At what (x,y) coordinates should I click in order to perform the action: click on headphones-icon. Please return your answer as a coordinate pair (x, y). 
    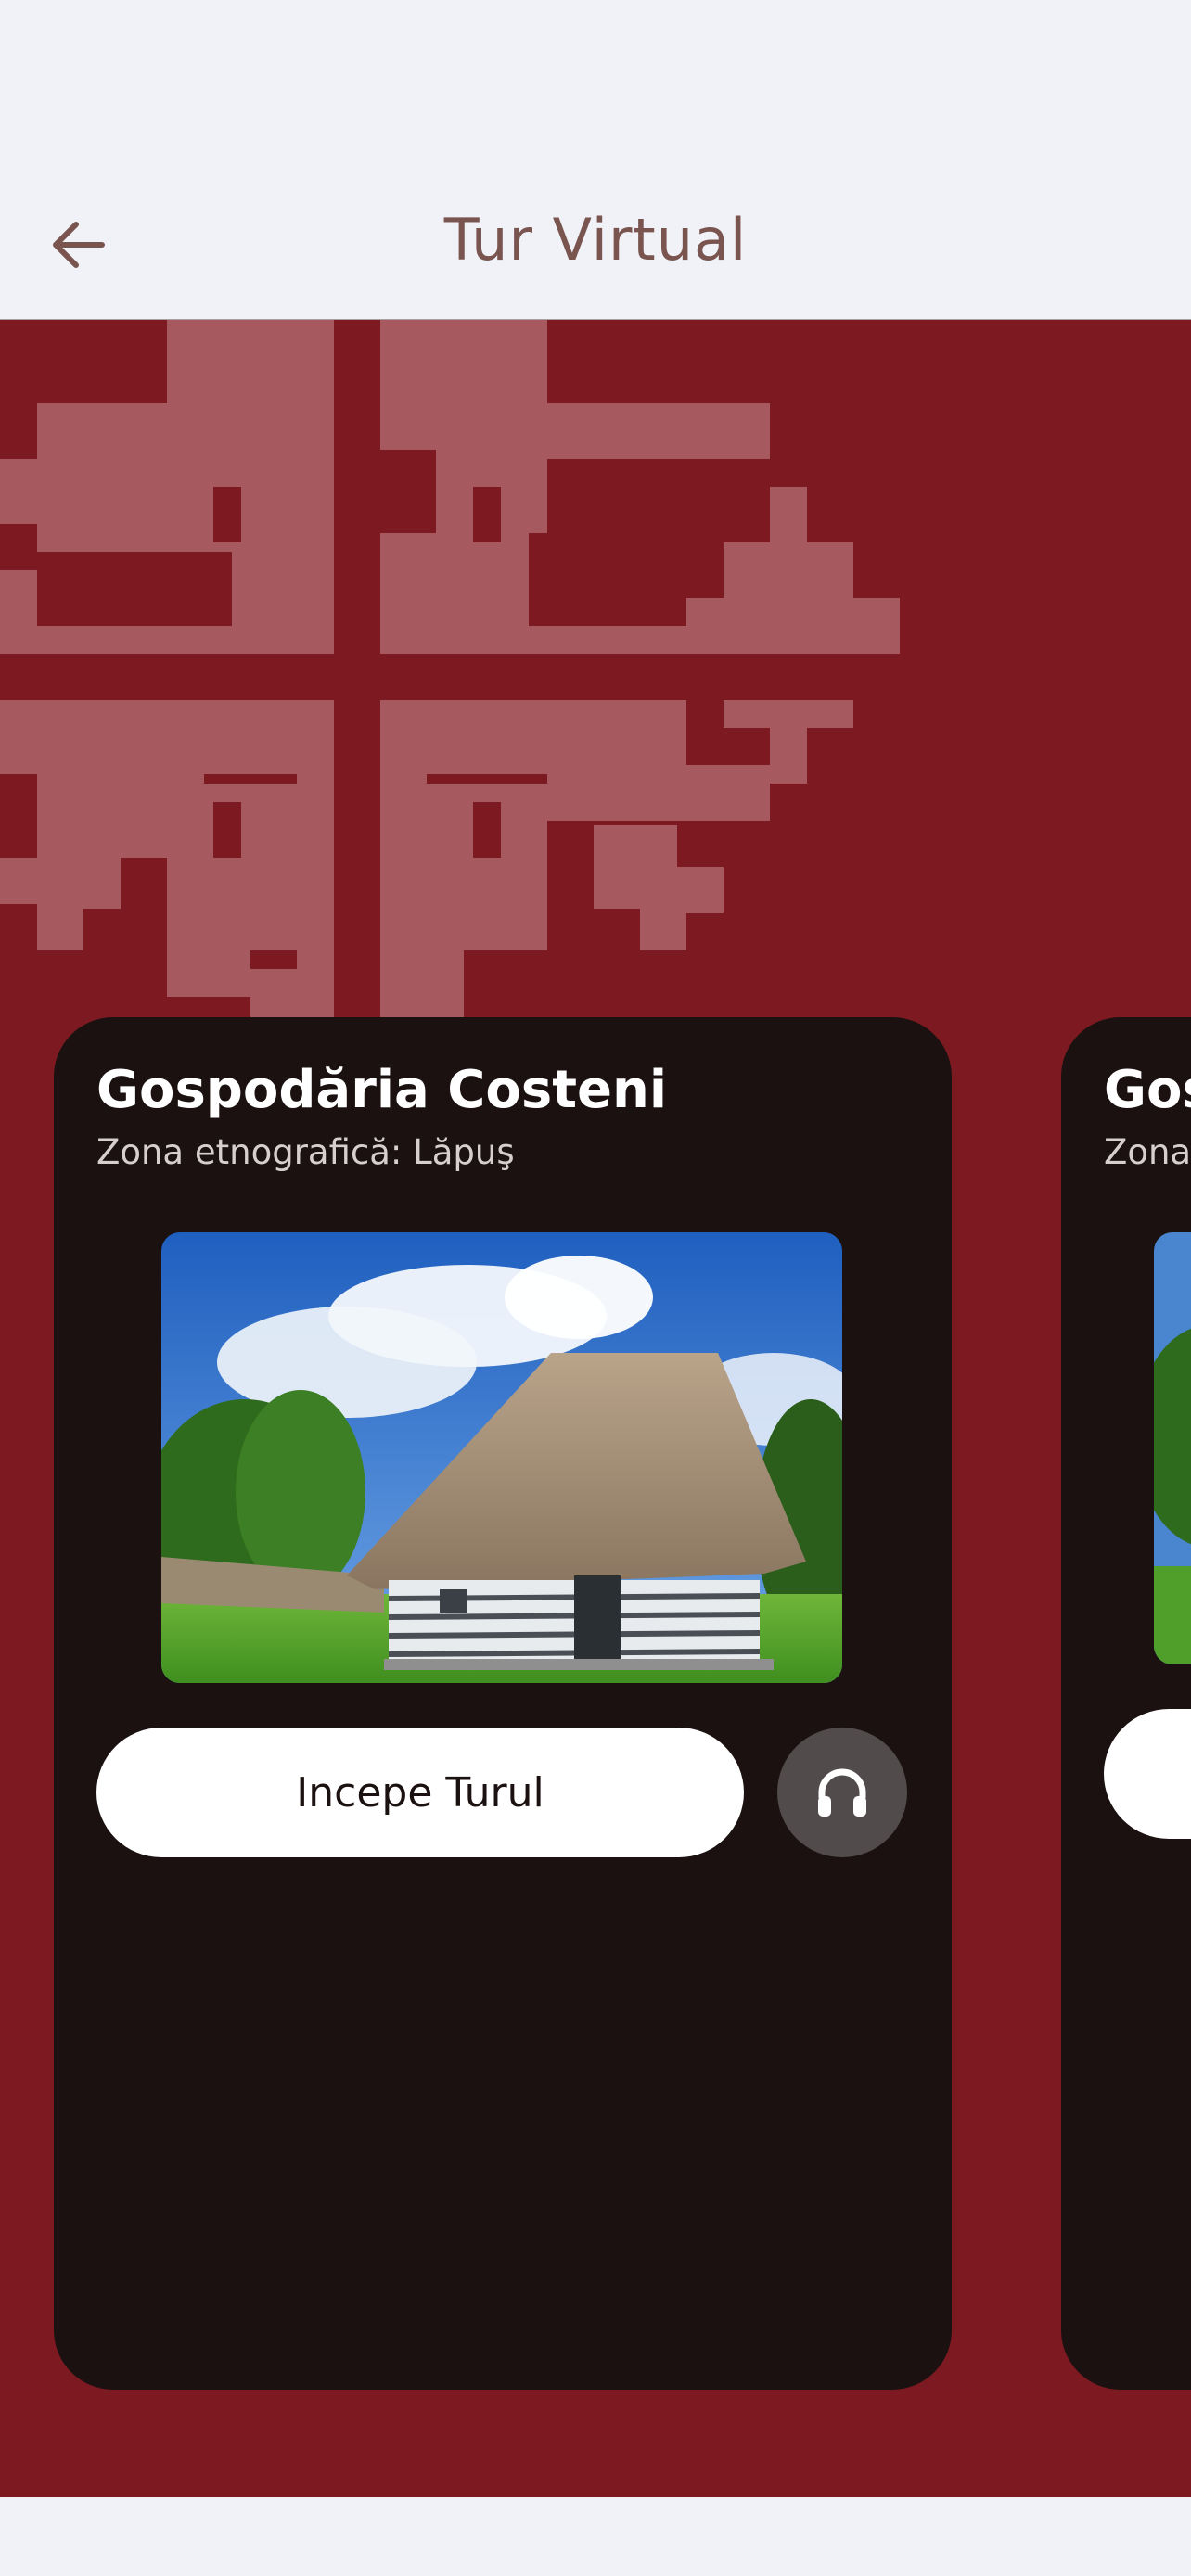
    Looking at the image, I should click on (842, 1793).